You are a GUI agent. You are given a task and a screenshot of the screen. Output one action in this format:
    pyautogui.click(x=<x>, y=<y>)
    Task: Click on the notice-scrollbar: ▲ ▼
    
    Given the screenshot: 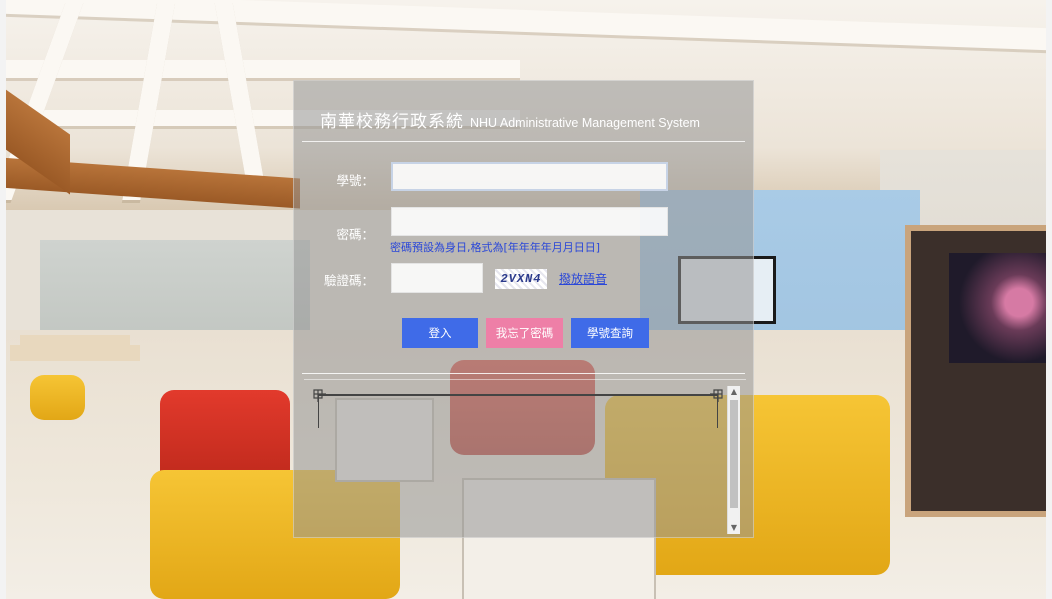 What is the action you would take?
    pyautogui.click(x=733, y=460)
    